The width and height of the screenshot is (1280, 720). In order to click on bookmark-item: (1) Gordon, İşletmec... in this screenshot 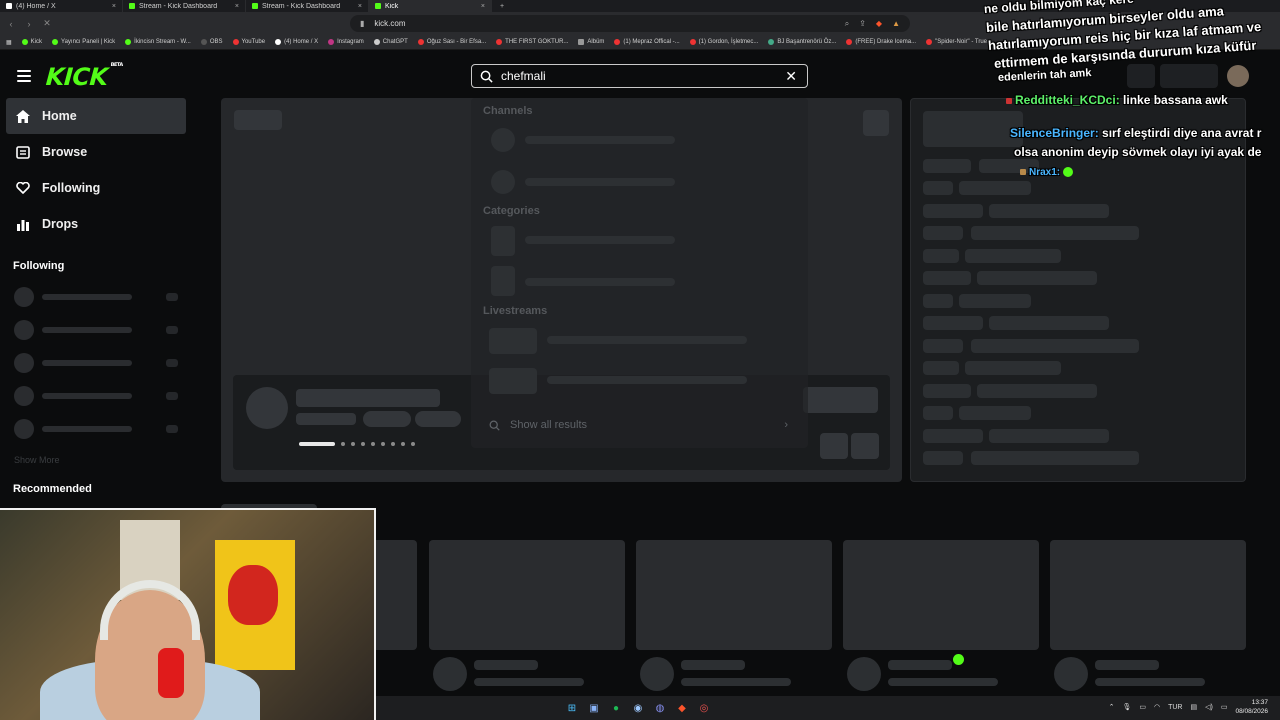, I will do `click(723, 42)`.